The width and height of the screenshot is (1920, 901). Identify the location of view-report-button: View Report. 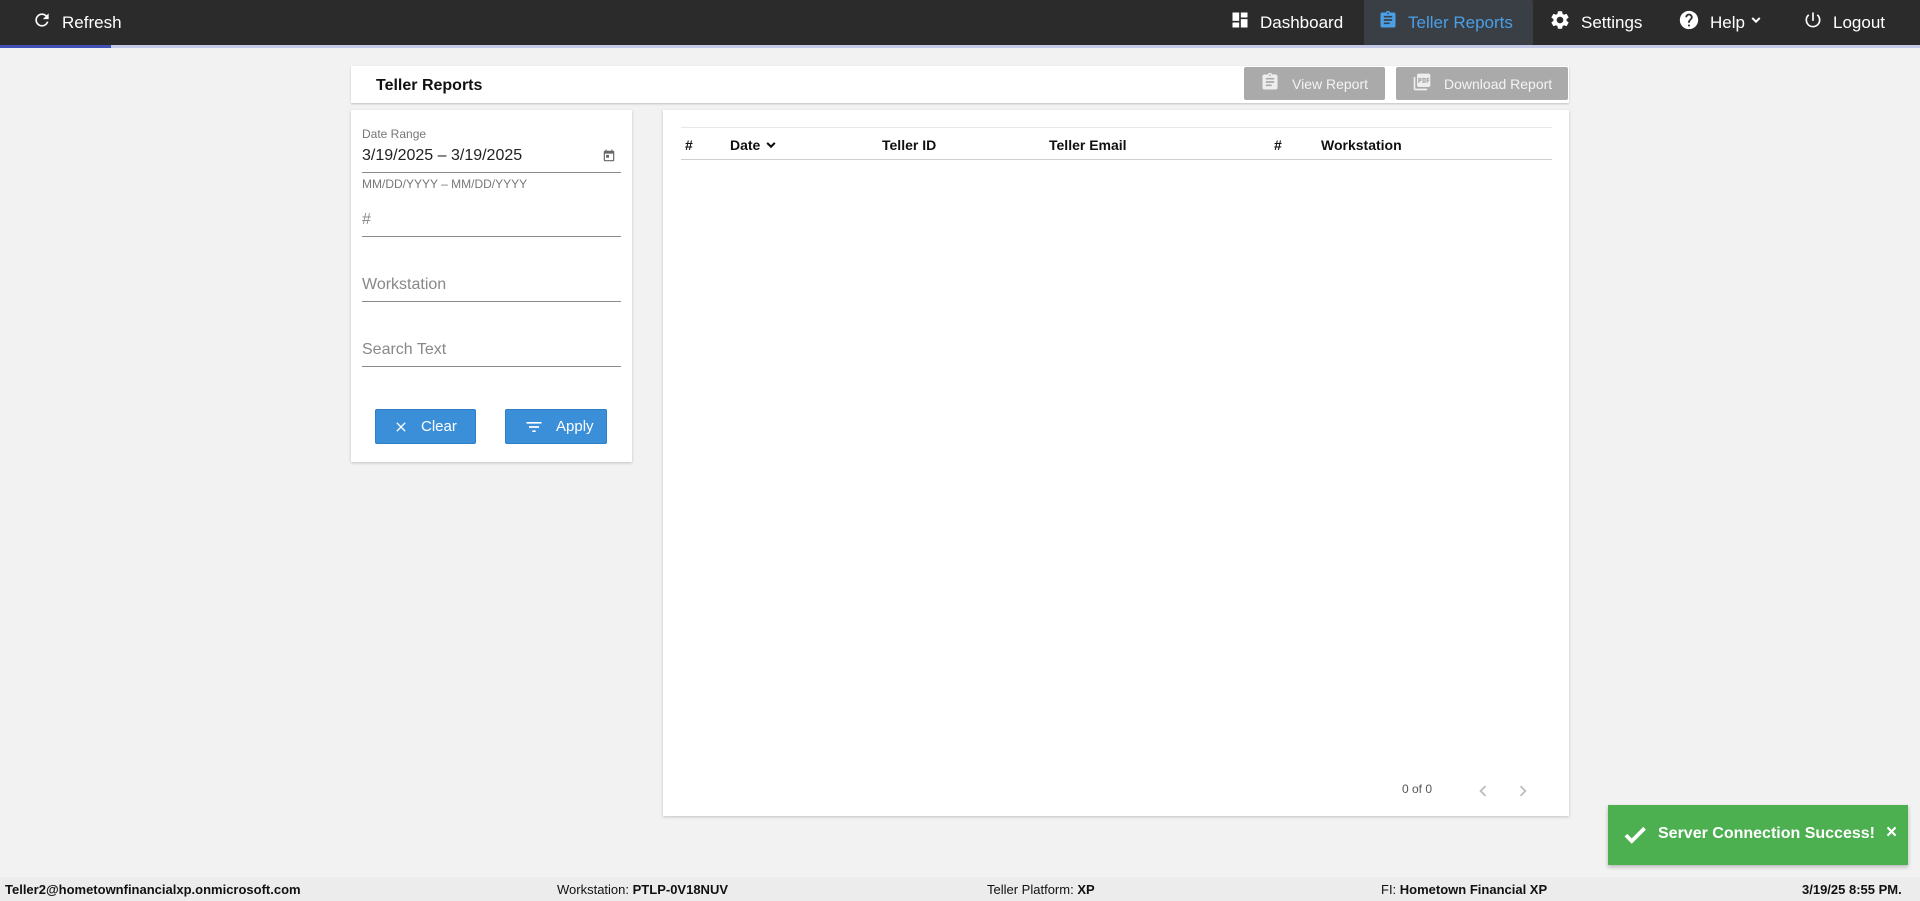
(1314, 83).